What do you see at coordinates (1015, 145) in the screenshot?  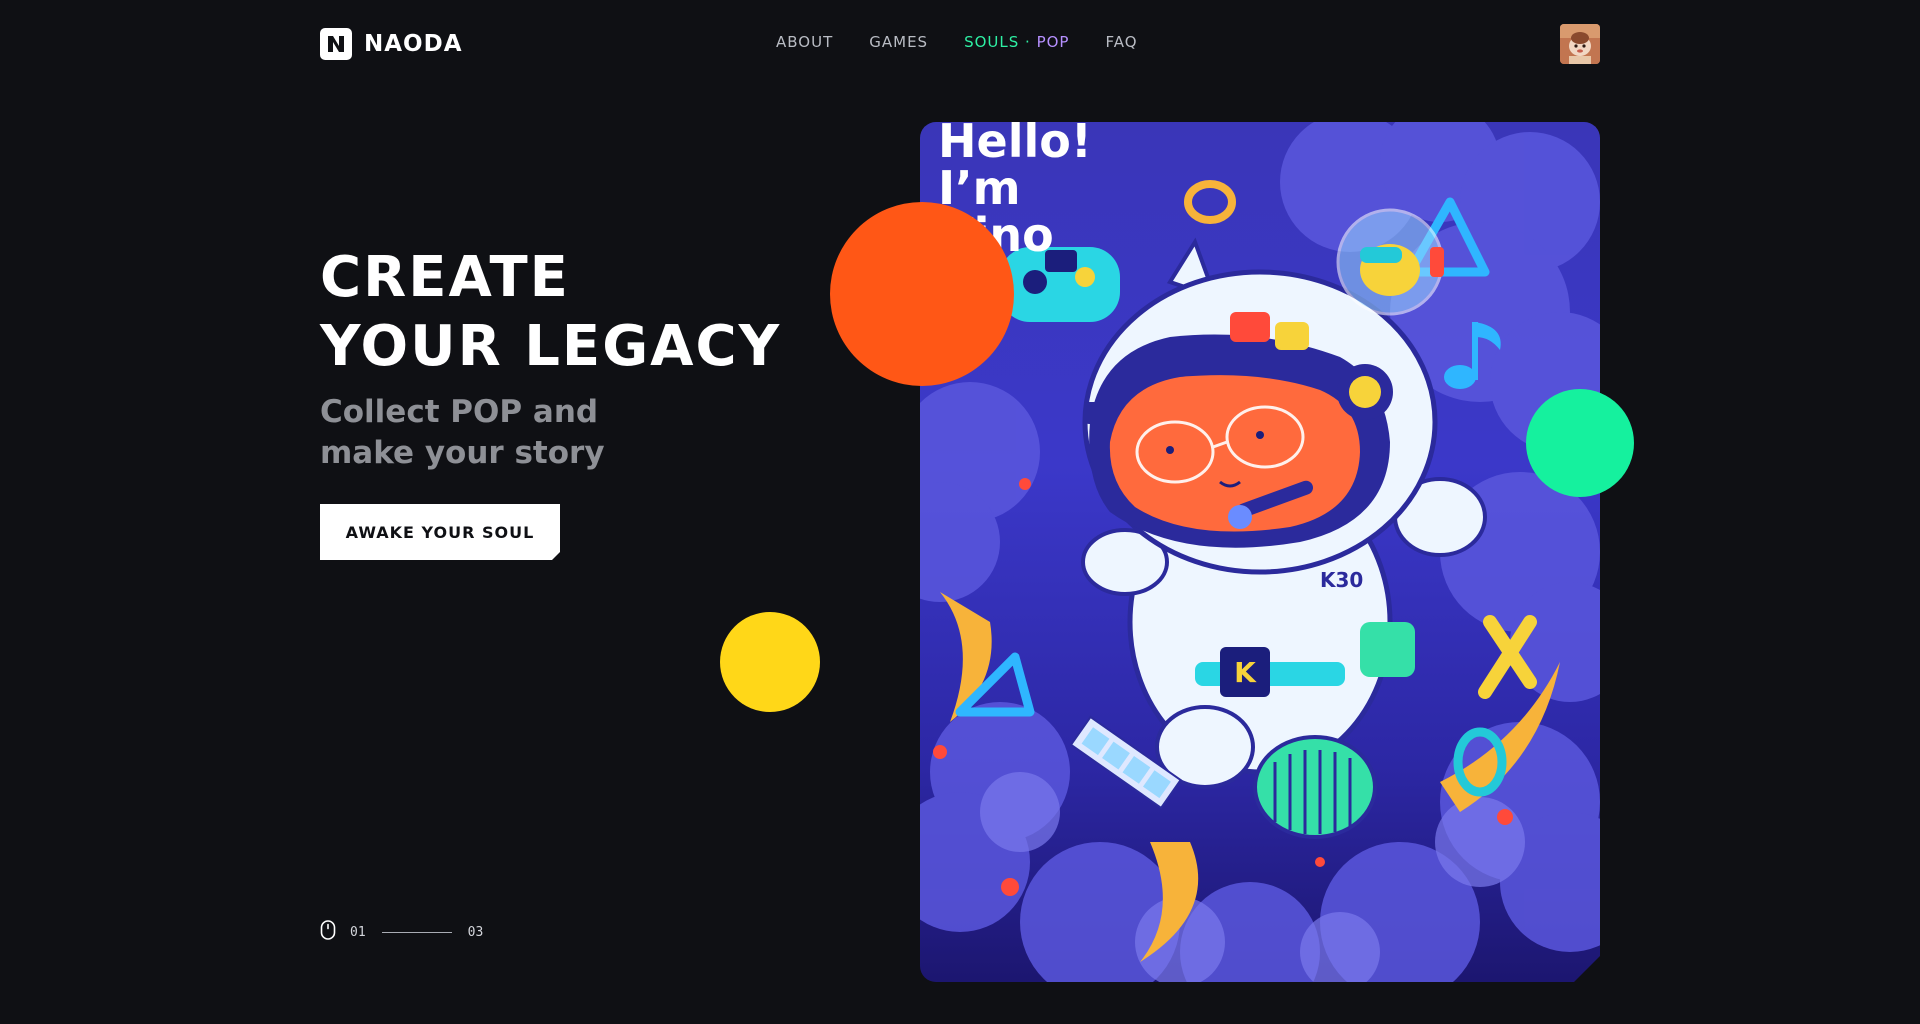 I see `greeting-line-1: Hello!` at bounding box center [1015, 145].